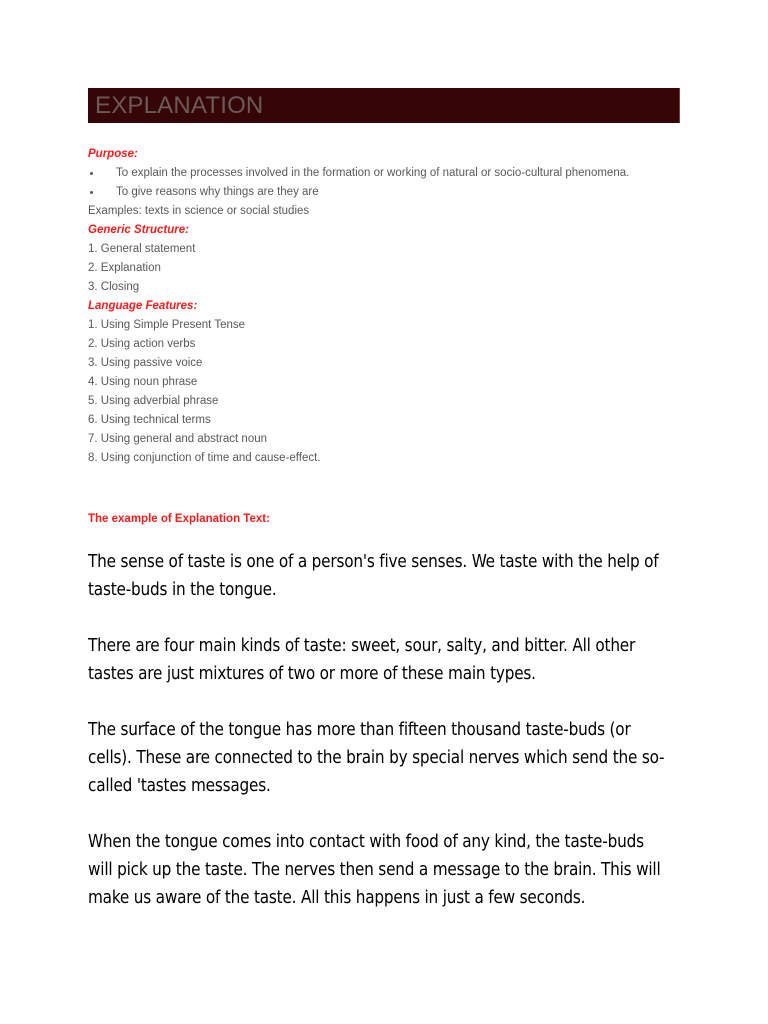  I want to click on list-item: 4. Using noun phrase, so click(143, 382).